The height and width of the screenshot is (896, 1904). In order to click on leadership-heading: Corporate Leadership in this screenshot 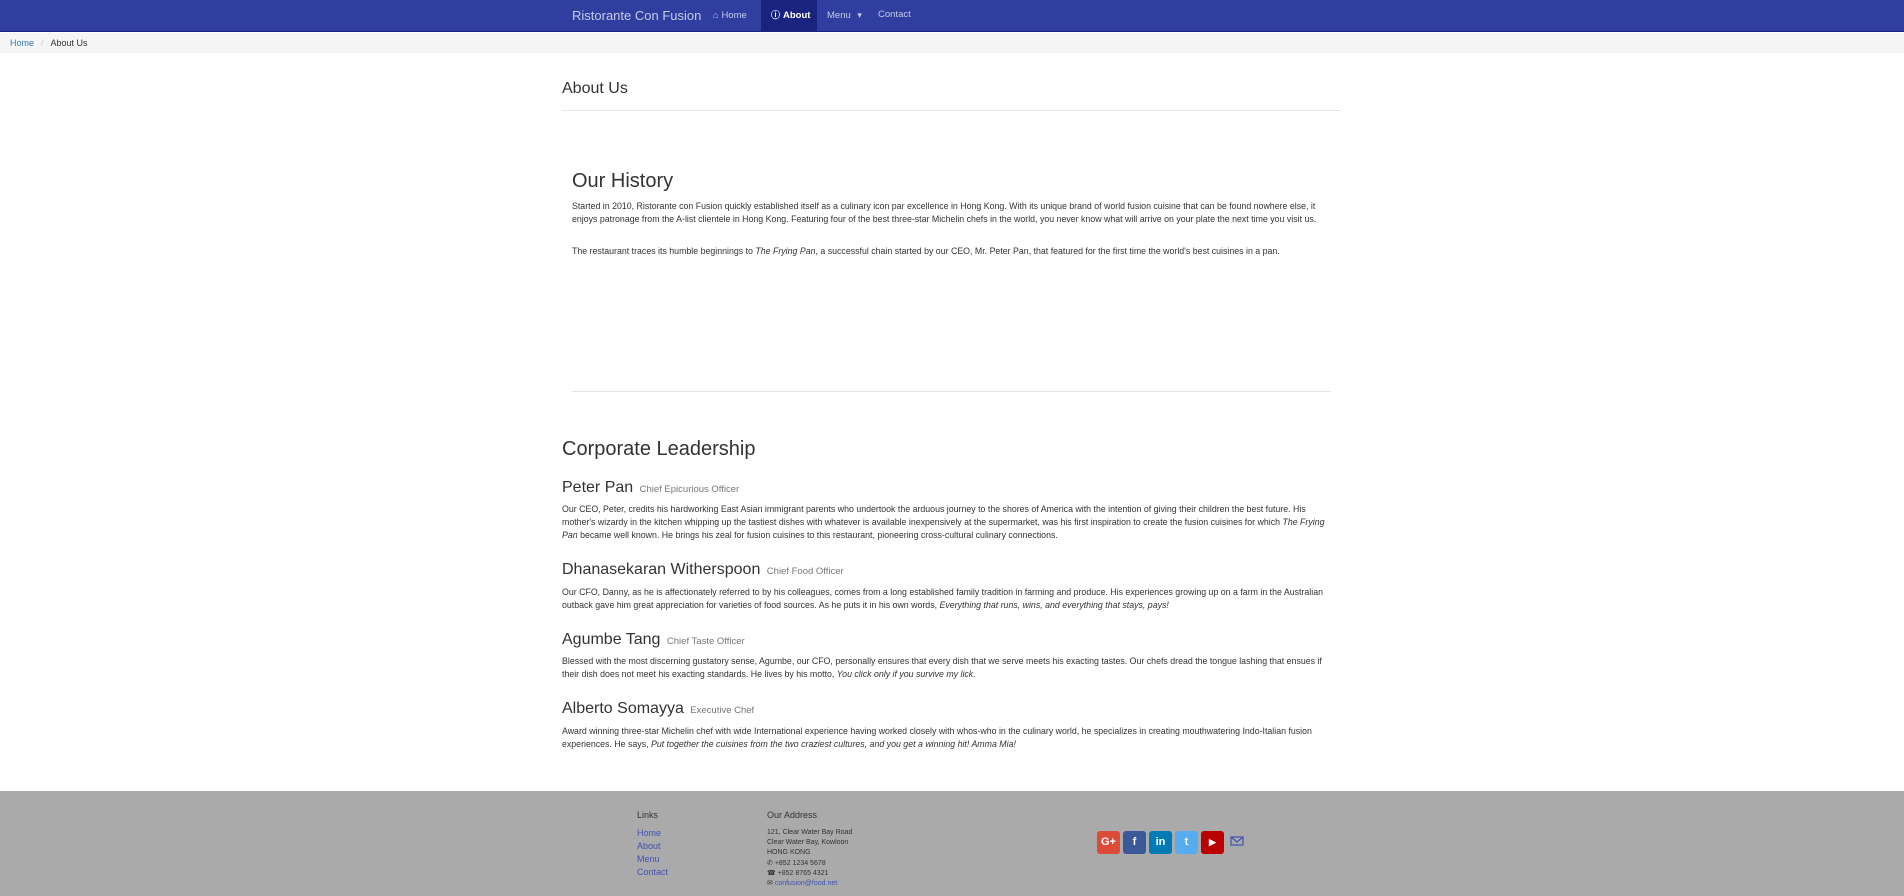, I will do `click(659, 449)`.